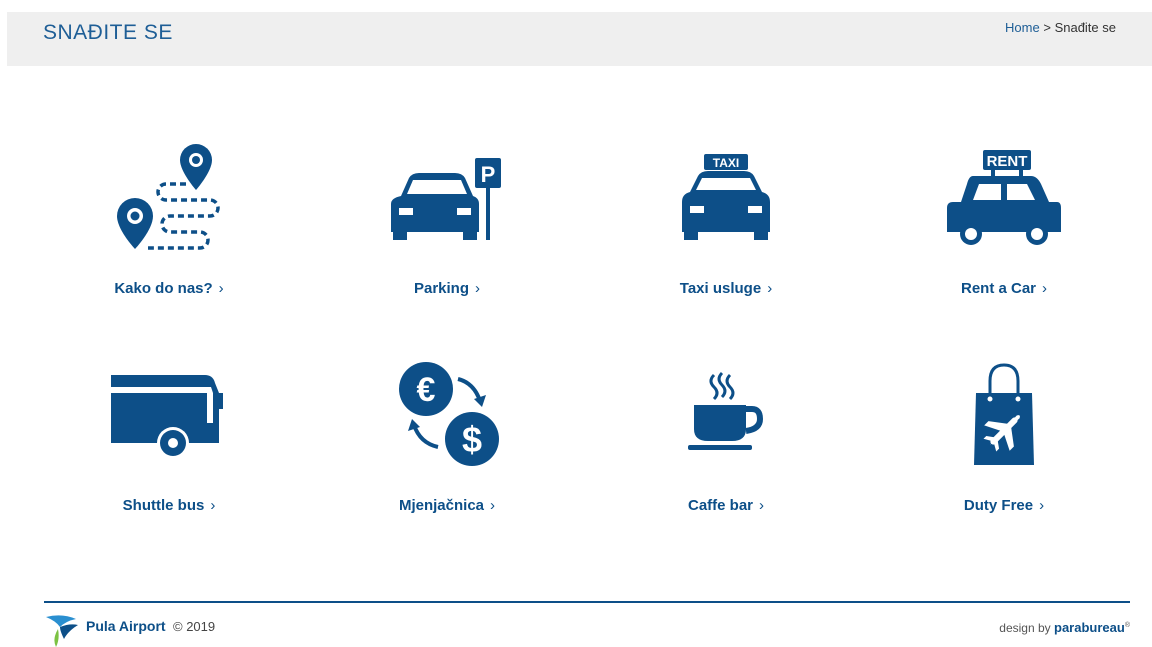  I want to click on currency-exchange-icon: € $, so click(449, 414).